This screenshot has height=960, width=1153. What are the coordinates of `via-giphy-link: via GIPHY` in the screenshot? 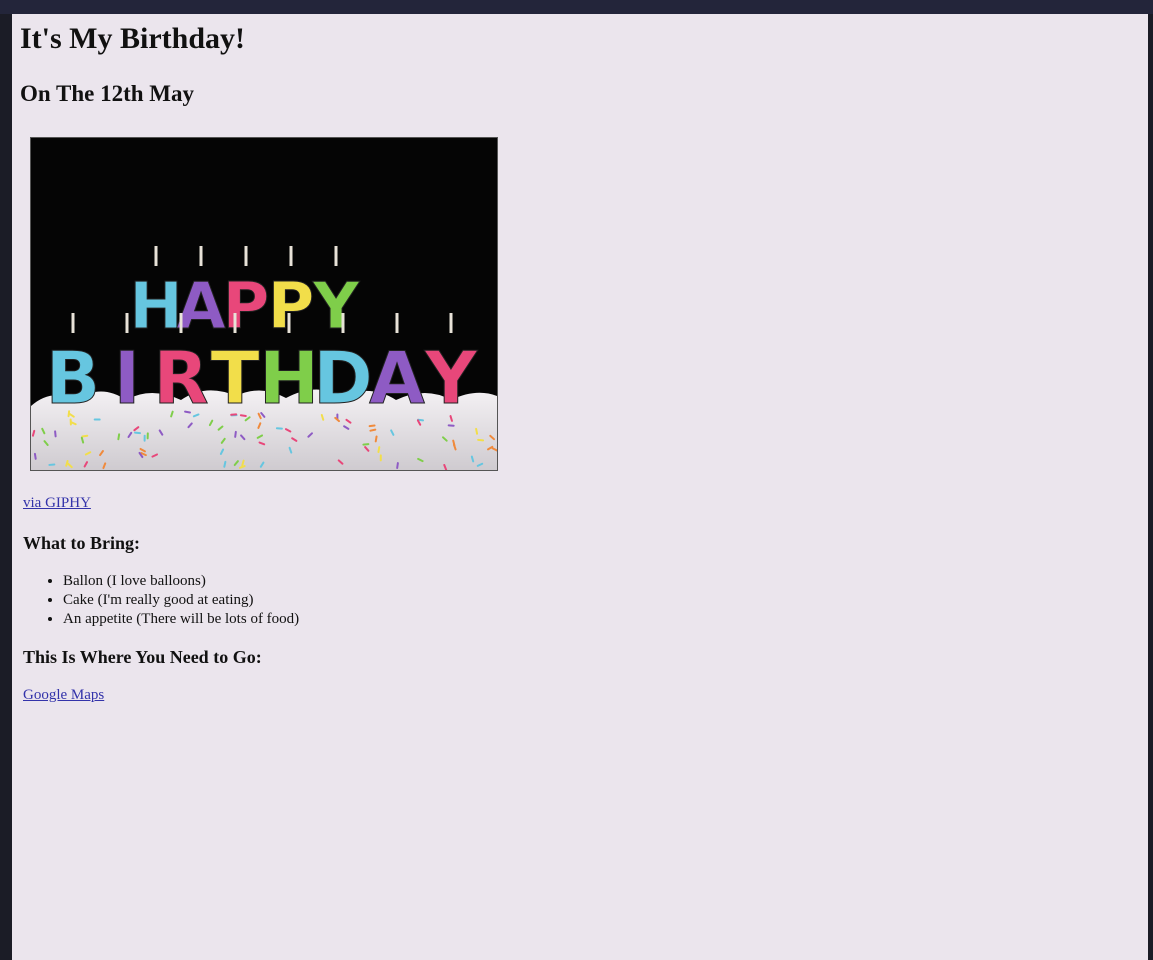 It's located at (57, 503).